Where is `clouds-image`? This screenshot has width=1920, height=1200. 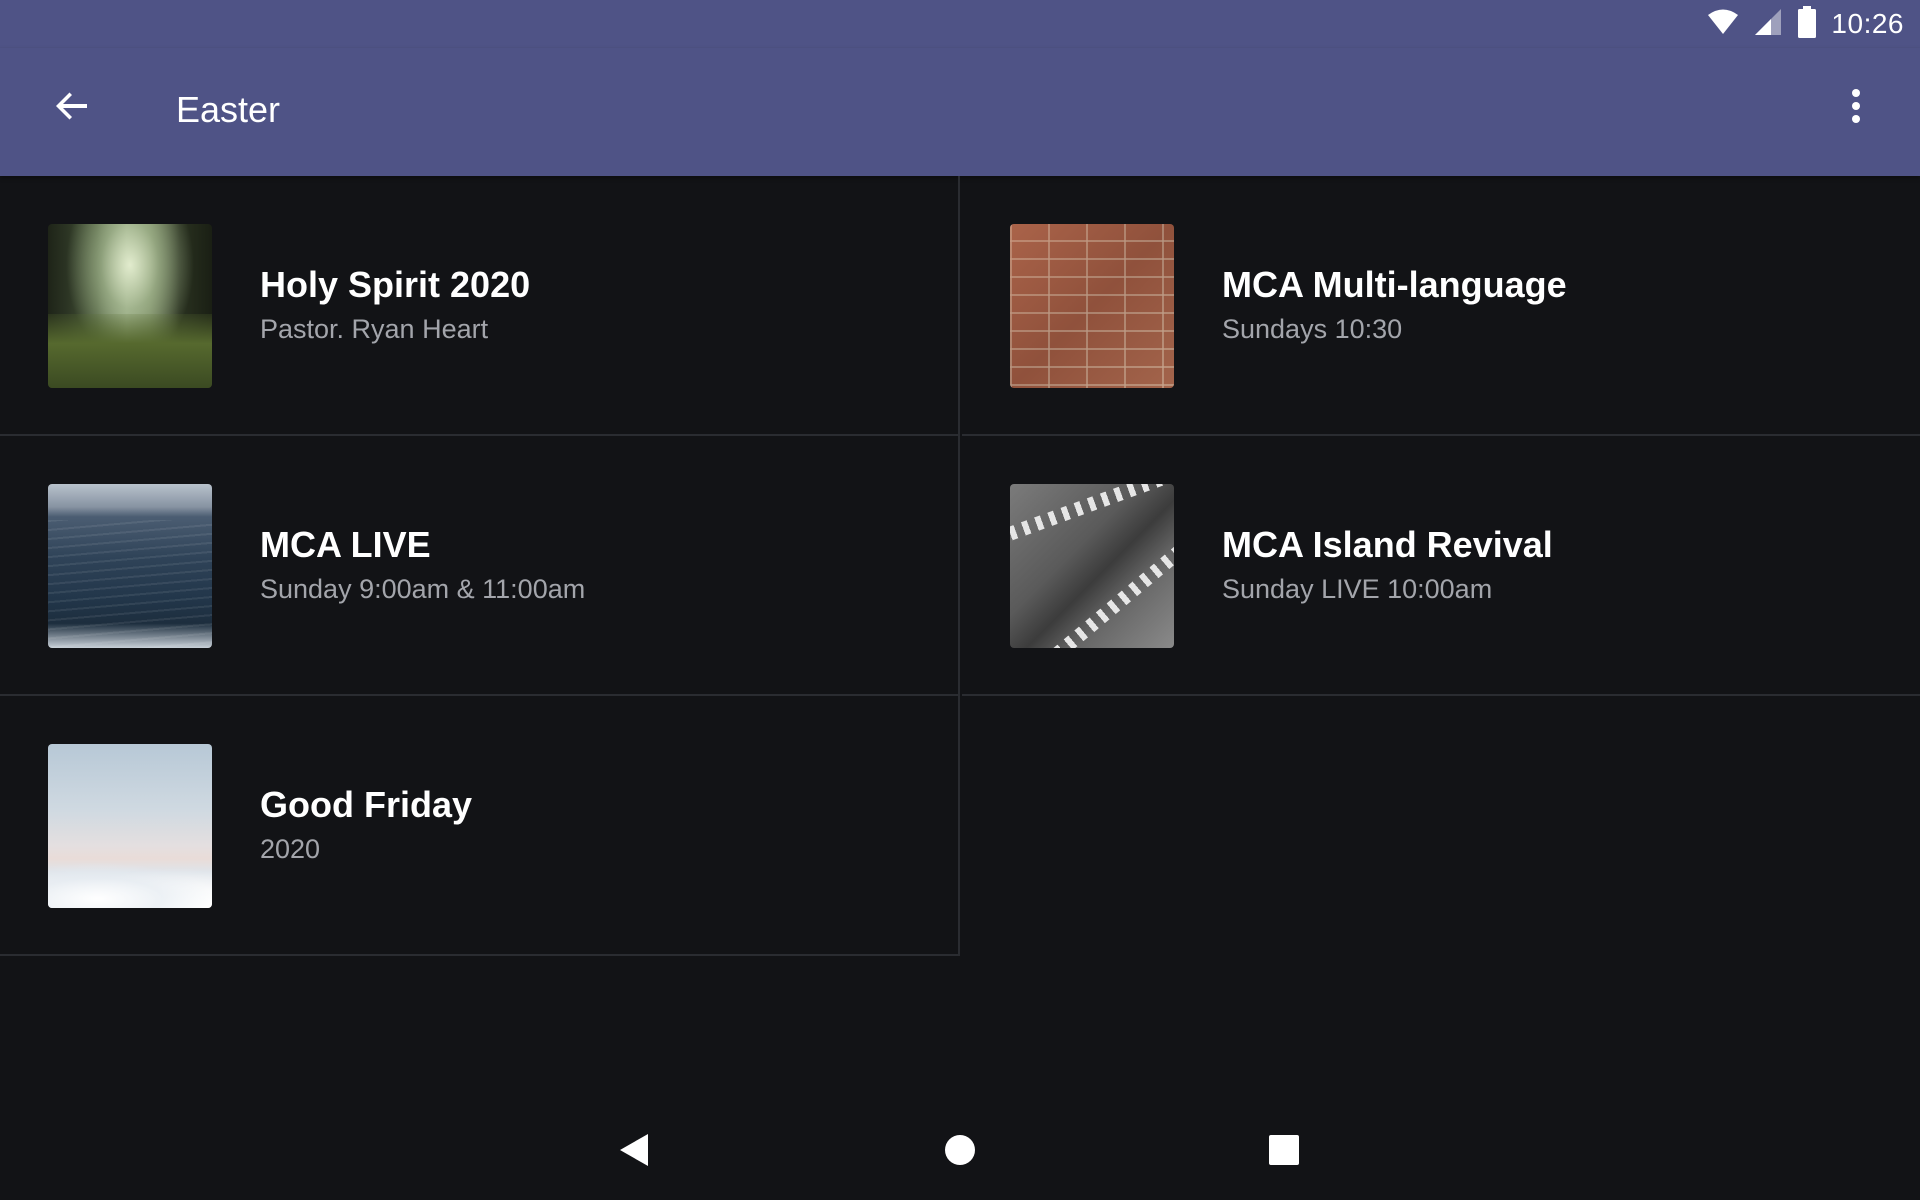 clouds-image is located at coordinates (130, 826).